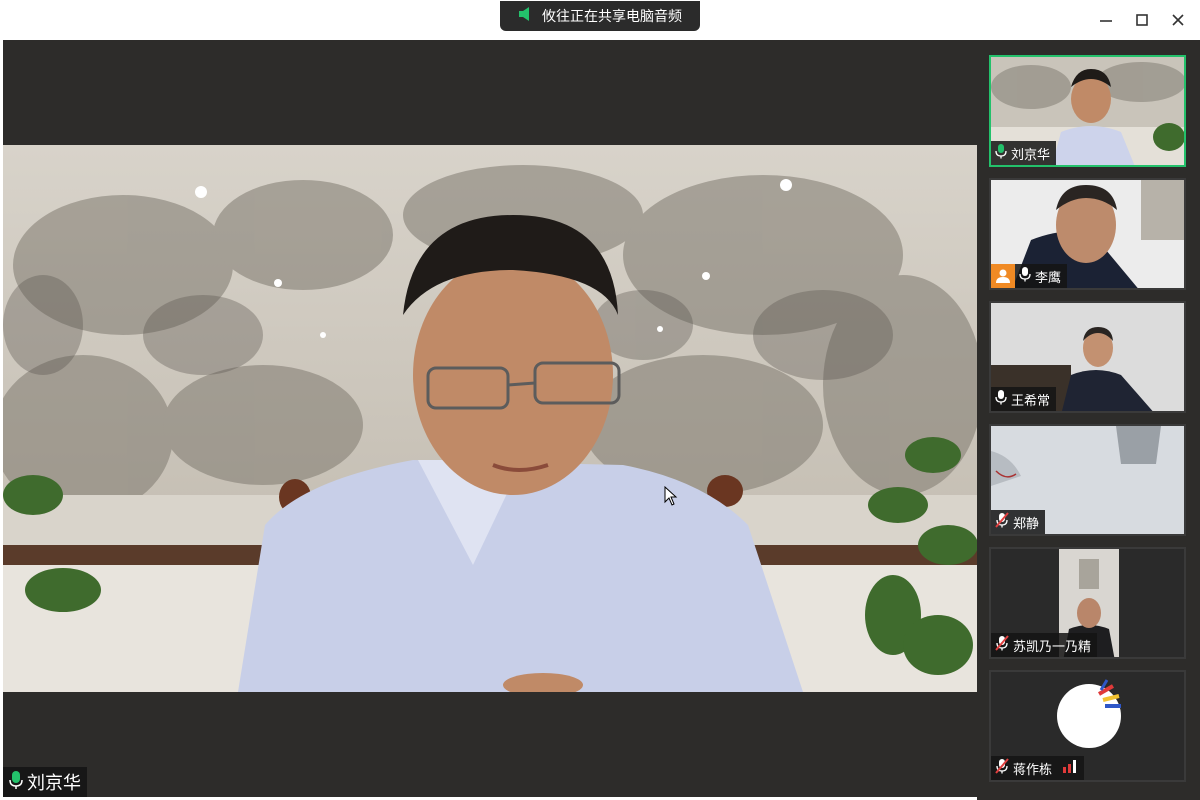 This screenshot has width=1200, height=800. I want to click on share-audio-banner: 攸往正在共享电脑音频, so click(600, 16).